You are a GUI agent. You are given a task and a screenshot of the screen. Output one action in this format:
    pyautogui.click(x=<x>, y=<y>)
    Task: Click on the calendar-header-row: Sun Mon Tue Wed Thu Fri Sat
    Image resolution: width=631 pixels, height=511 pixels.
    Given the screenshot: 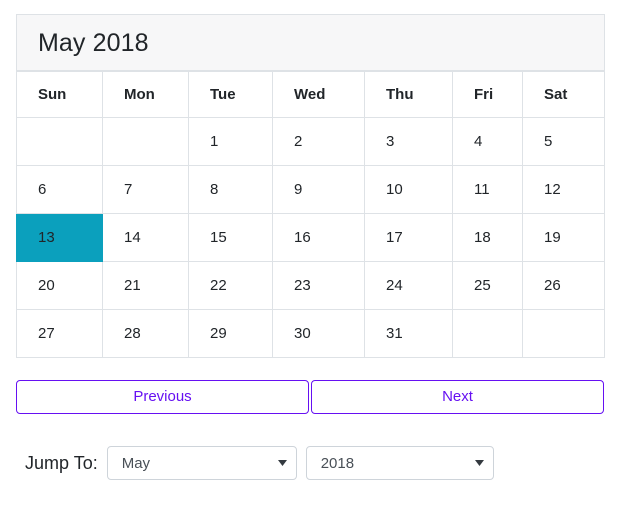 What is the action you would take?
    pyautogui.click(x=310, y=94)
    